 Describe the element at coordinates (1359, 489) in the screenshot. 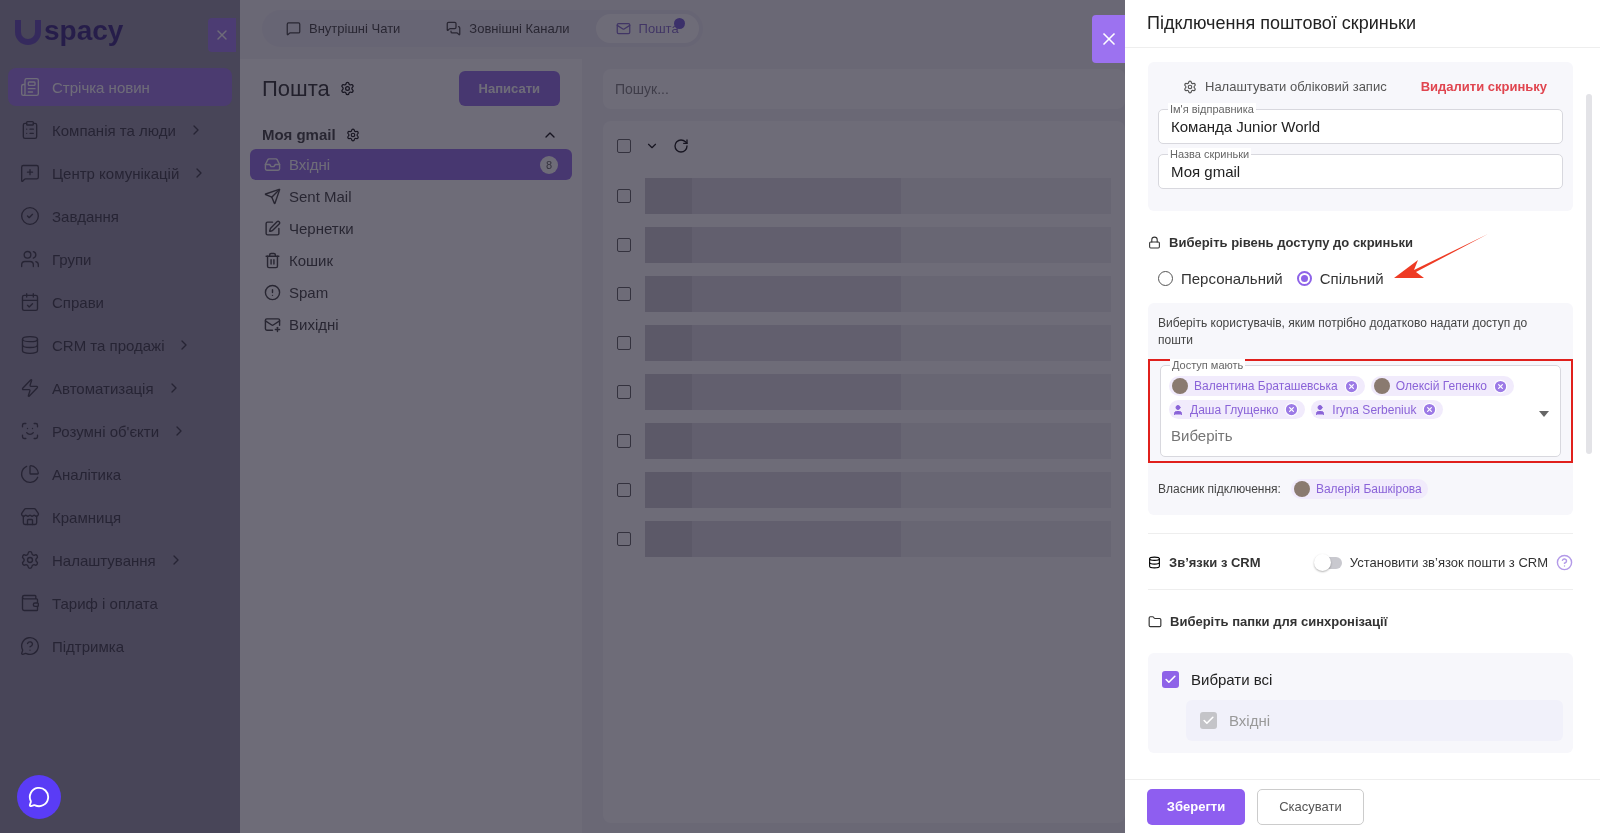

I see `user-chip: Валерія Башкірова` at that location.